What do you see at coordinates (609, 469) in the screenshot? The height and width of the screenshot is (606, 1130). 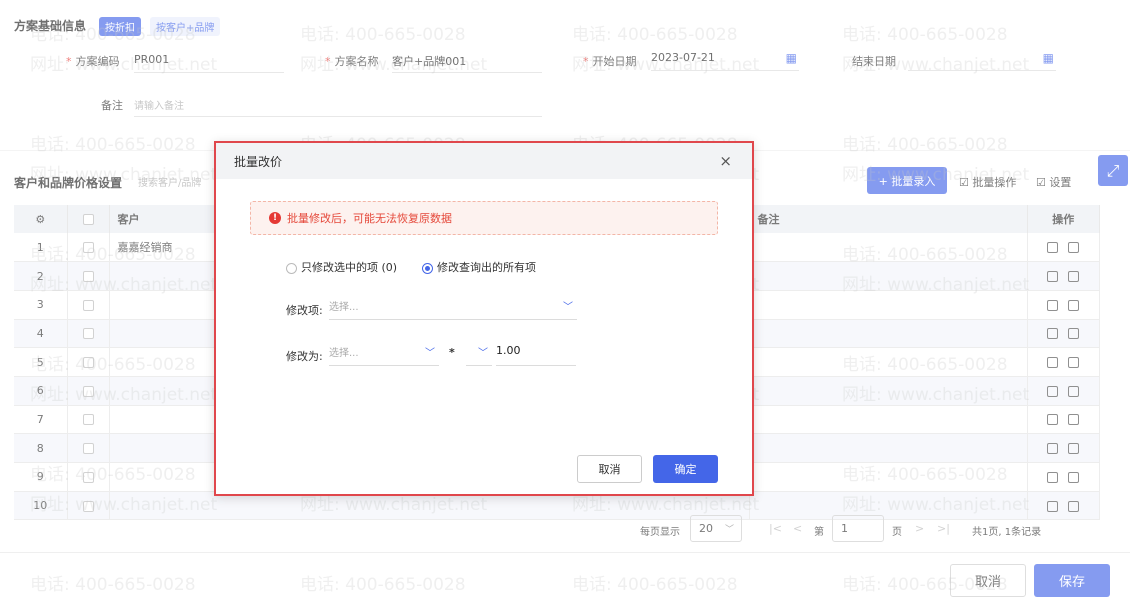 I see `modal-cancel-button: 取消` at bounding box center [609, 469].